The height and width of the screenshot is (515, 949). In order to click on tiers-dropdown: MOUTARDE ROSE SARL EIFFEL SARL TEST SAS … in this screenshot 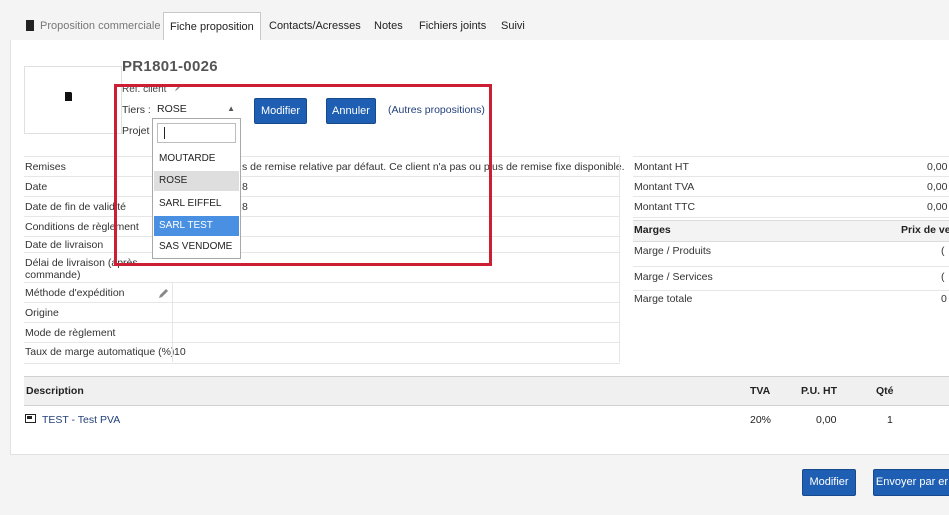, I will do `click(196, 188)`.